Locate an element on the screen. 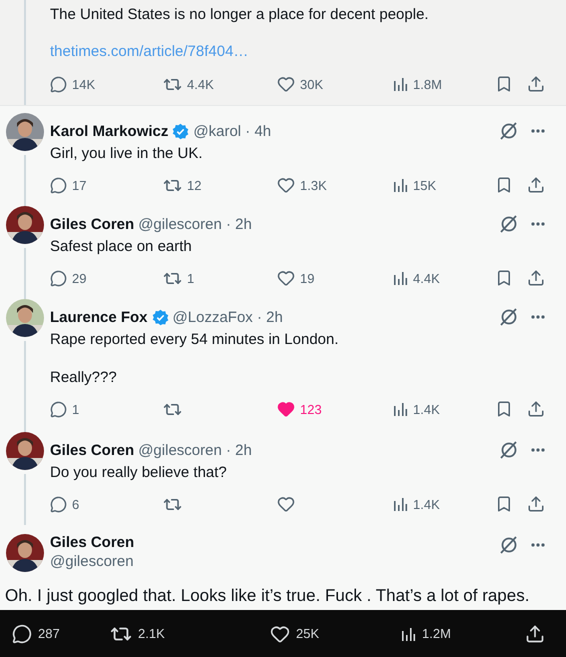 This screenshot has width=566, height=657. share-button is located at coordinates (535, 634).